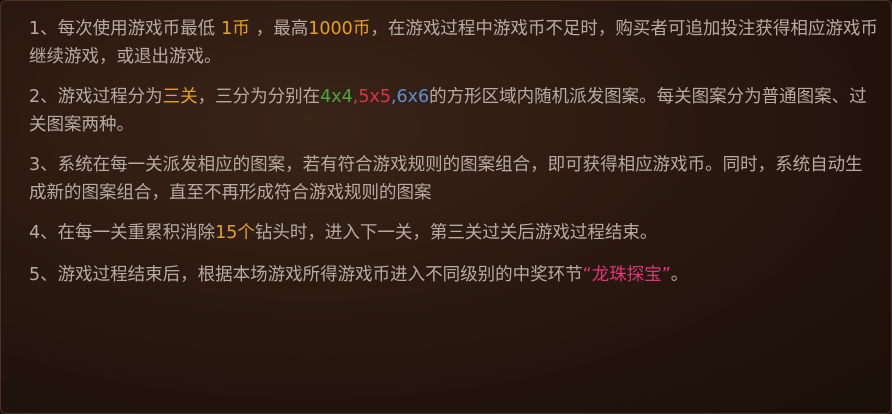 The height and width of the screenshot is (414, 892). What do you see at coordinates (336, 97) in the screenshot?
I see `rule-2-grid-4x4: 4x4` at bounding box center [336, 97].